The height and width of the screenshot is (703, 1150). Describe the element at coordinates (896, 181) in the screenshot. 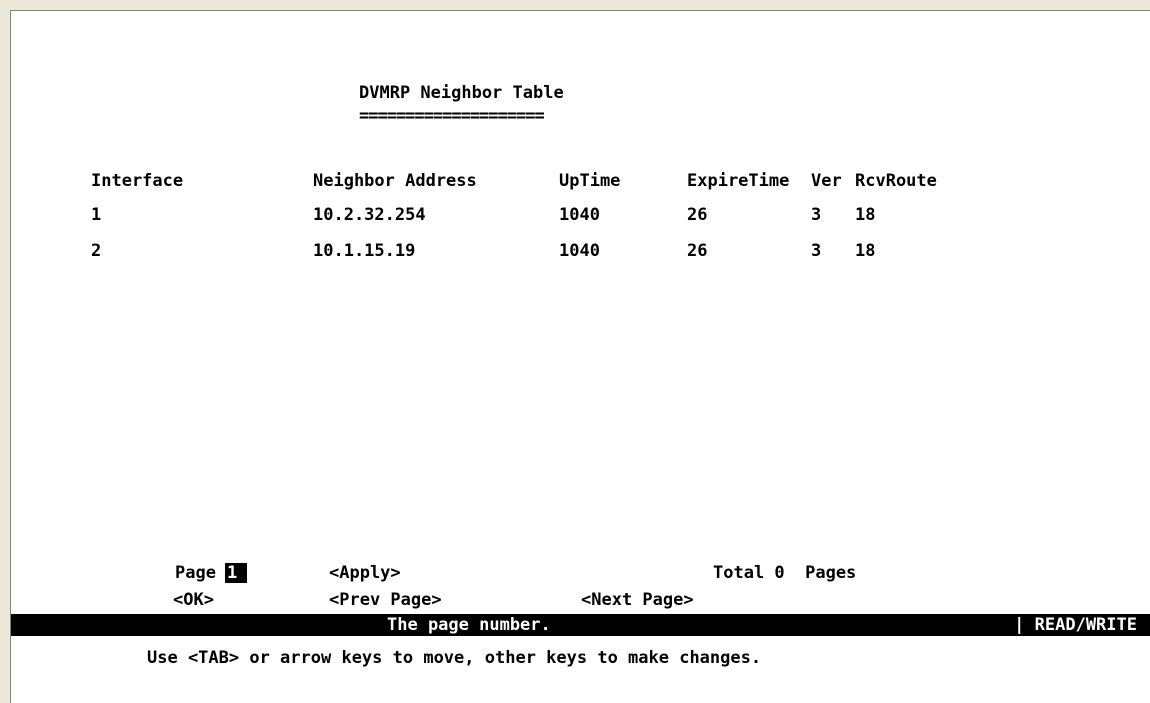

I see `header-rcv-route: RcvRoute` at that location.